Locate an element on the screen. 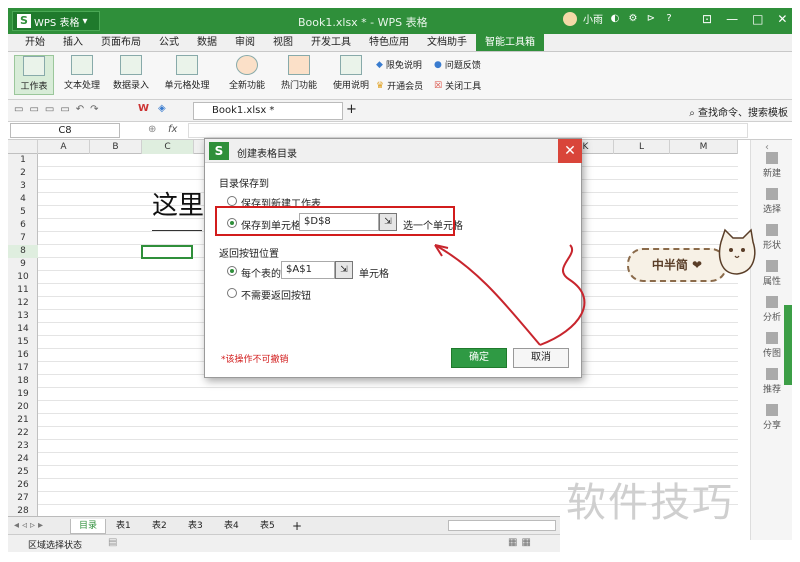  tab-insert: 插入 is located at coordinates (73, 42).